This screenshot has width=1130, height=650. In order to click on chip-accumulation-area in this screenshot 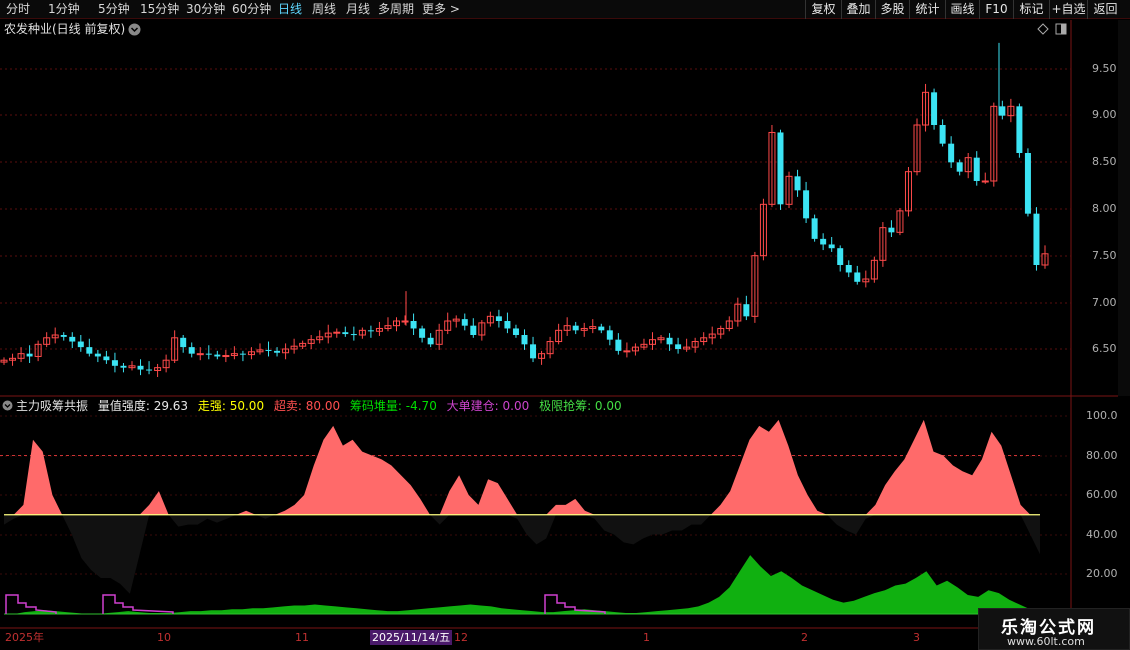, I will do `click(517, 584)`.